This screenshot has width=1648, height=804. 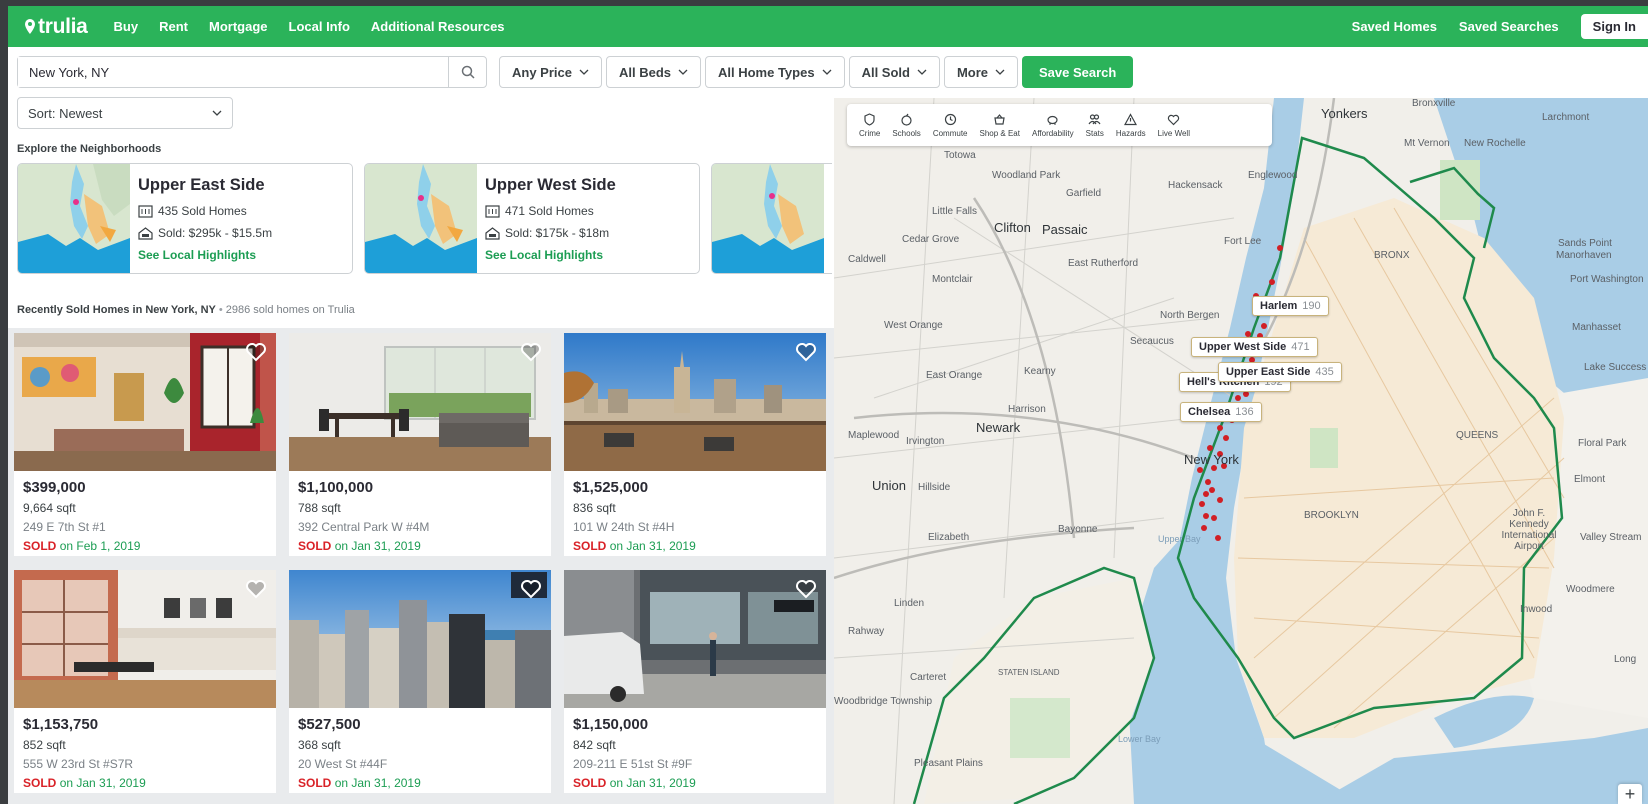 I want to click on layer-shop-eat: Shop & Eat, so click(x=1000, y=125).